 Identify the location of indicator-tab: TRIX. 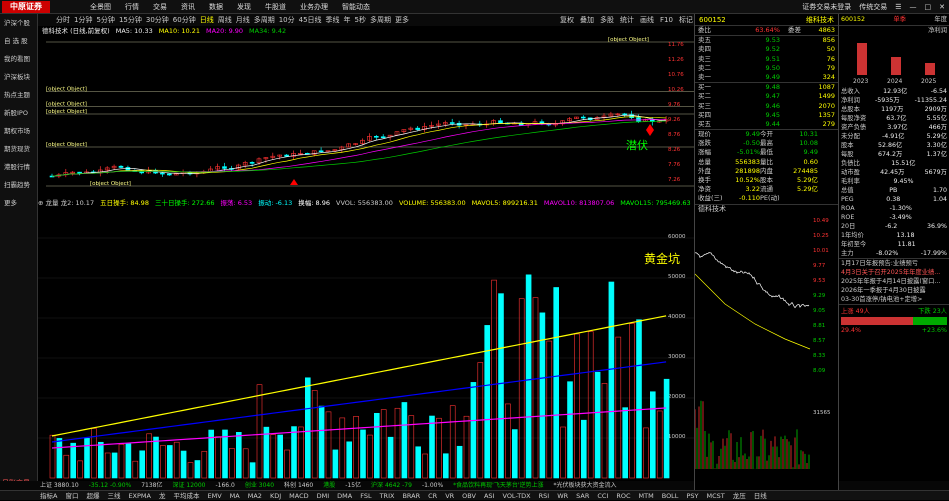
(387, 495).